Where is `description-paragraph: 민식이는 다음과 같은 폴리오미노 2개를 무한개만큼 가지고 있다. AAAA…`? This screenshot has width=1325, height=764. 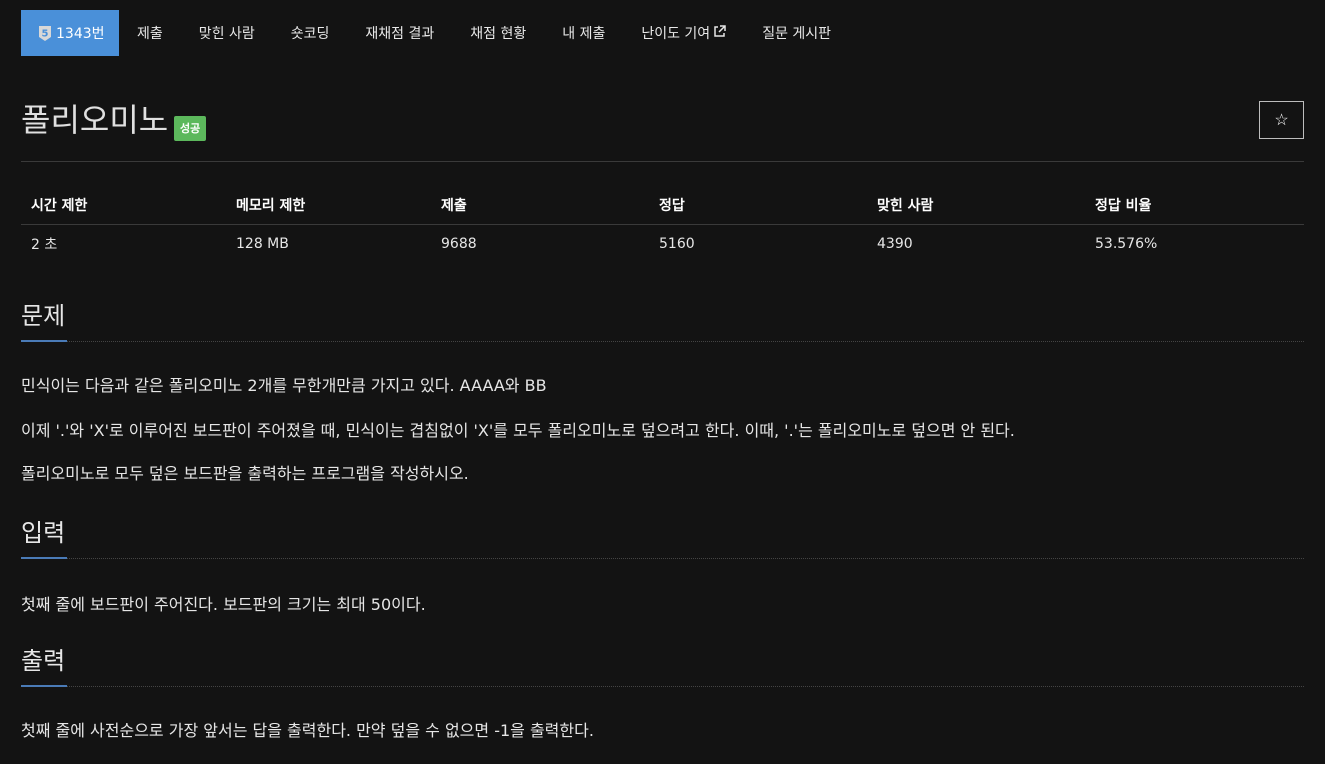
description-paragraph: 민식이는 다음과 같은 폴리오미노 2개를 무한개만큼 가지고 있다. AAAA… is located at coordinates (284, 385).